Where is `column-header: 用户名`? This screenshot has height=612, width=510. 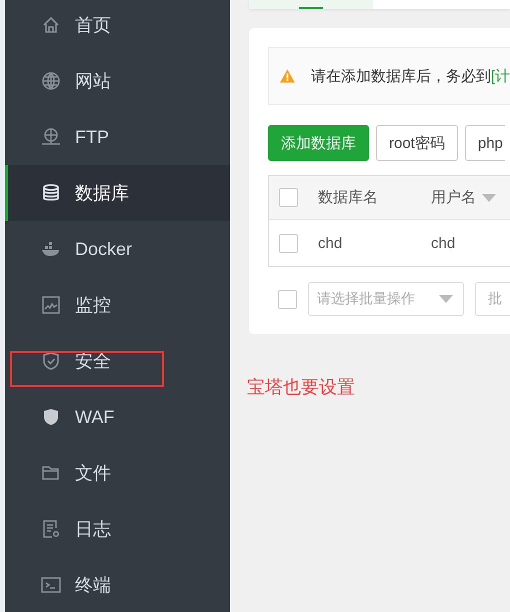
column-header: 用户名 is located at coordinates (470, 197).